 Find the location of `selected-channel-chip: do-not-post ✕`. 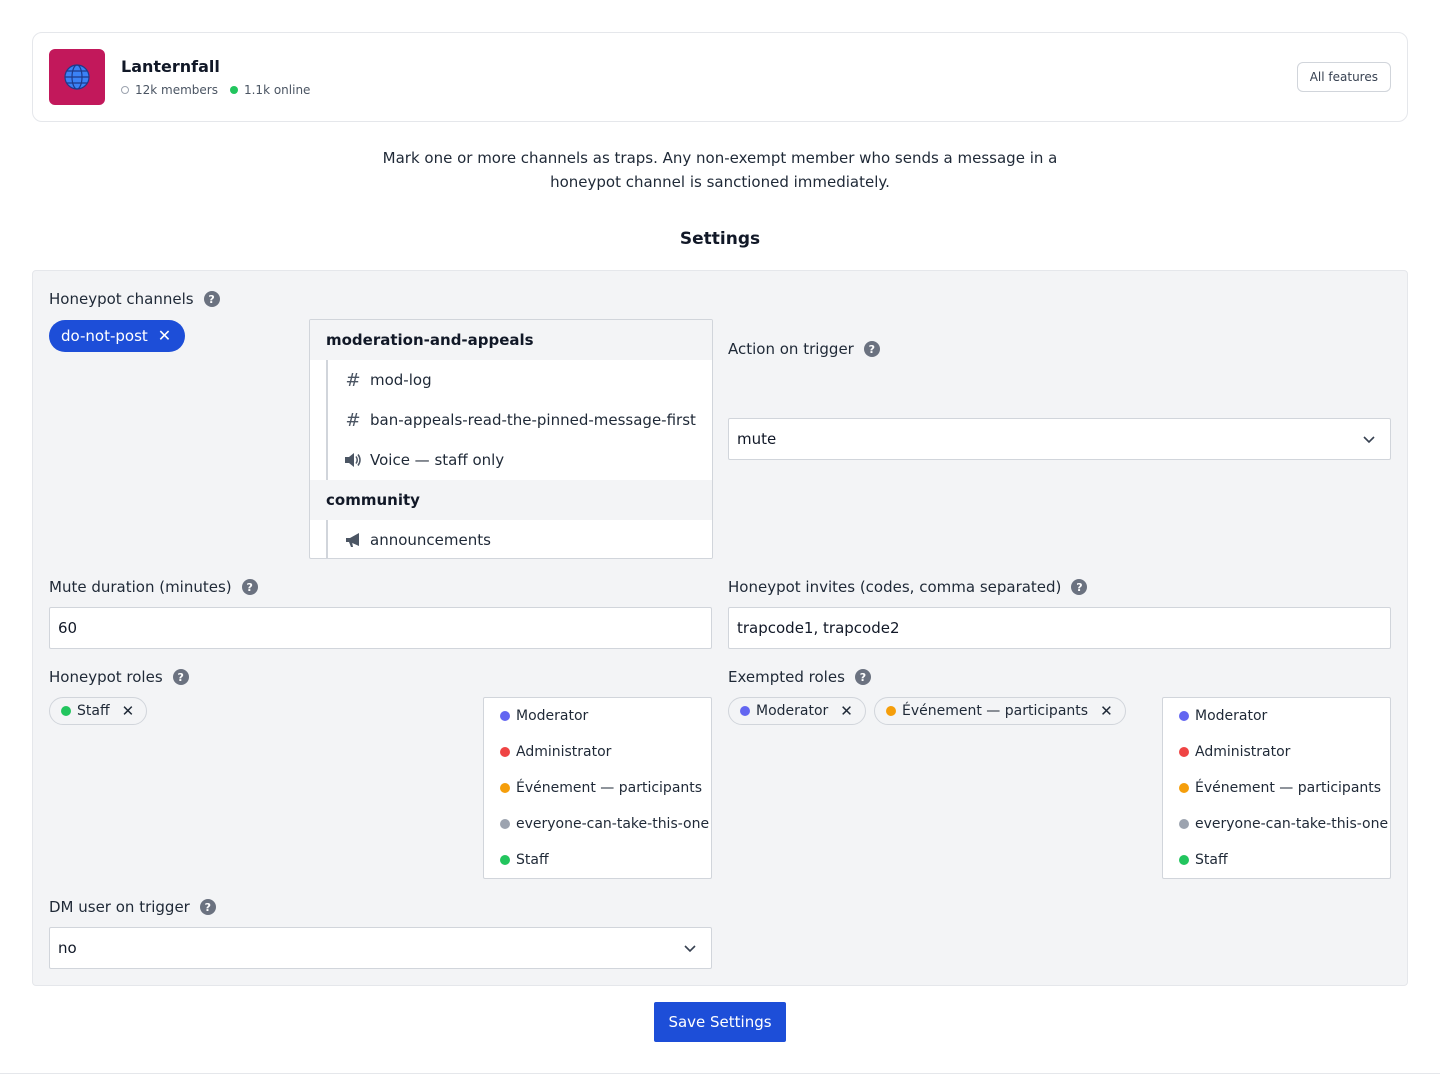

selected-channel-chip: do-not-post ✕ is located at coordinates (117, 336).